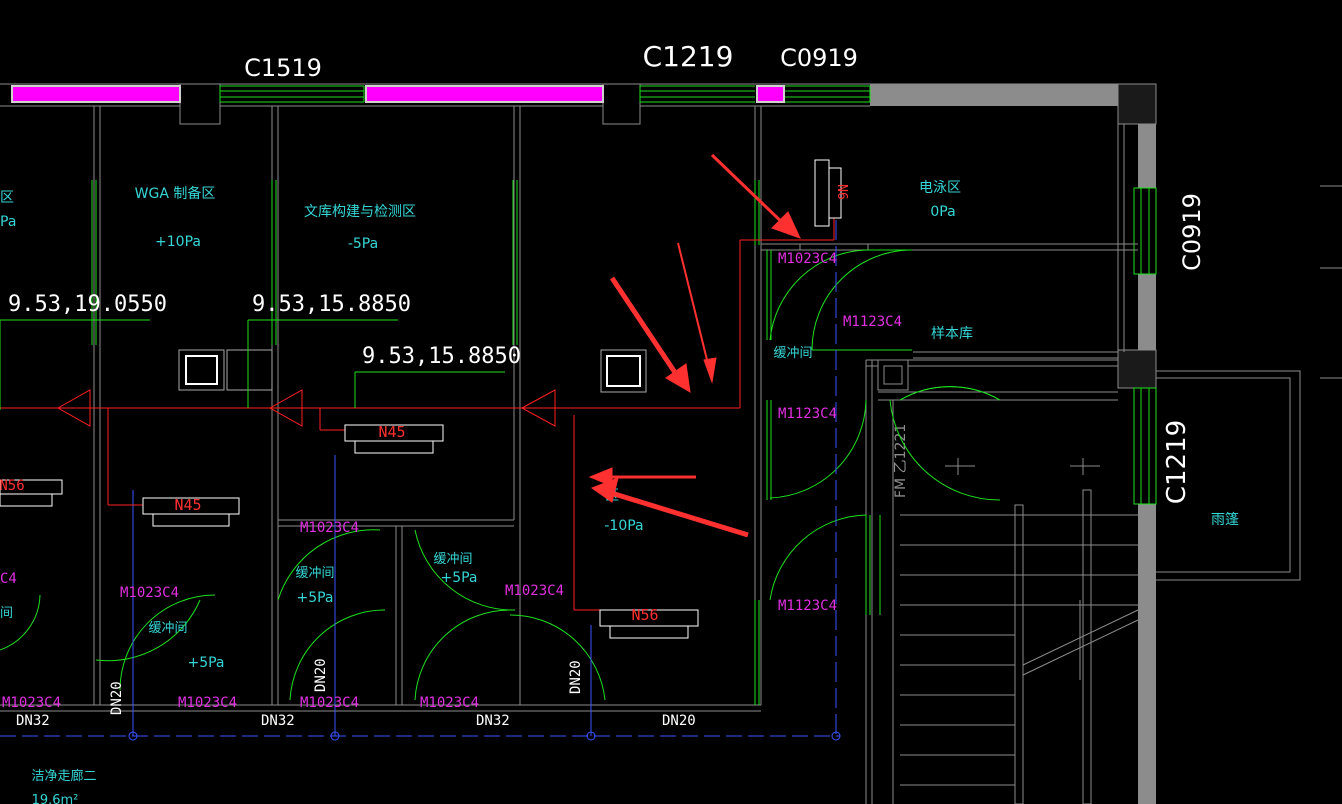 This screenshot has height=804, width=1342. I want to click on fire-door-label: FM 乙1221, so click(901, 461).